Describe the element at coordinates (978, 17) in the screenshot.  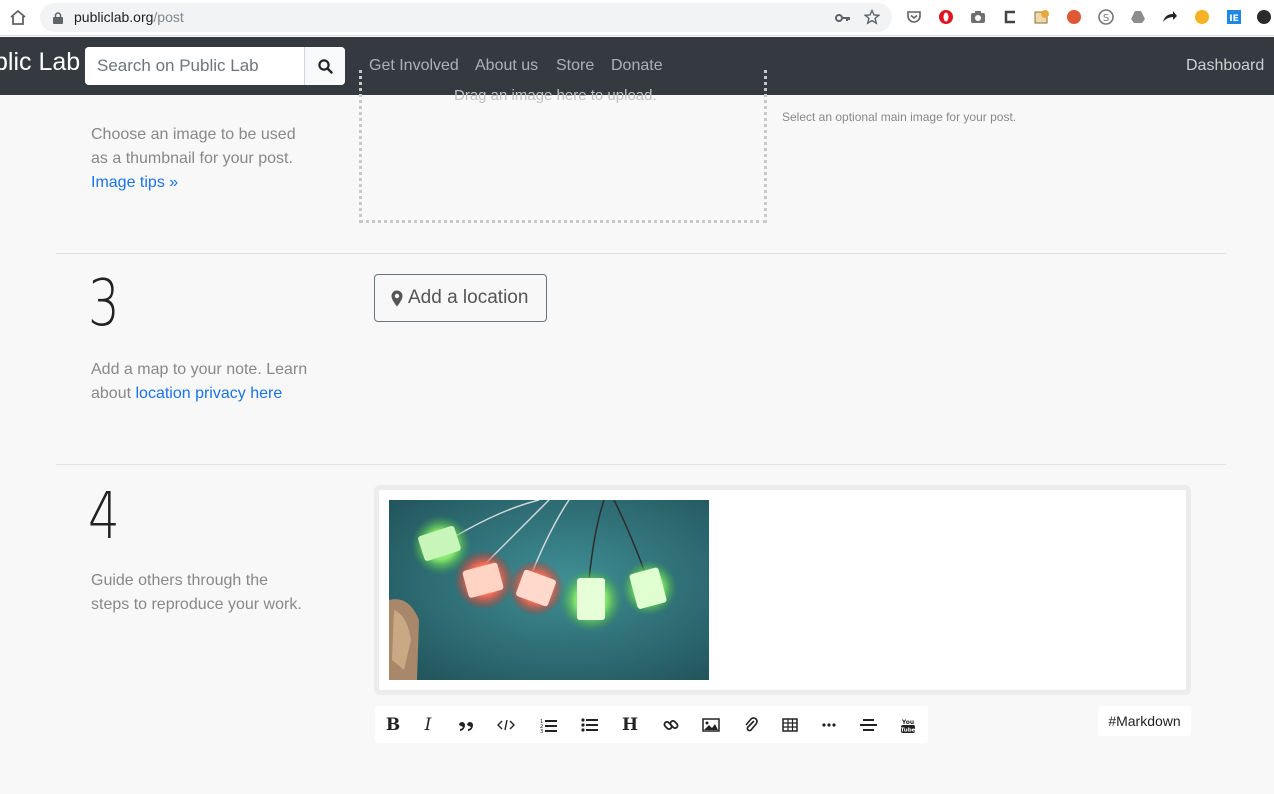
I see `camera-icon` at that location.